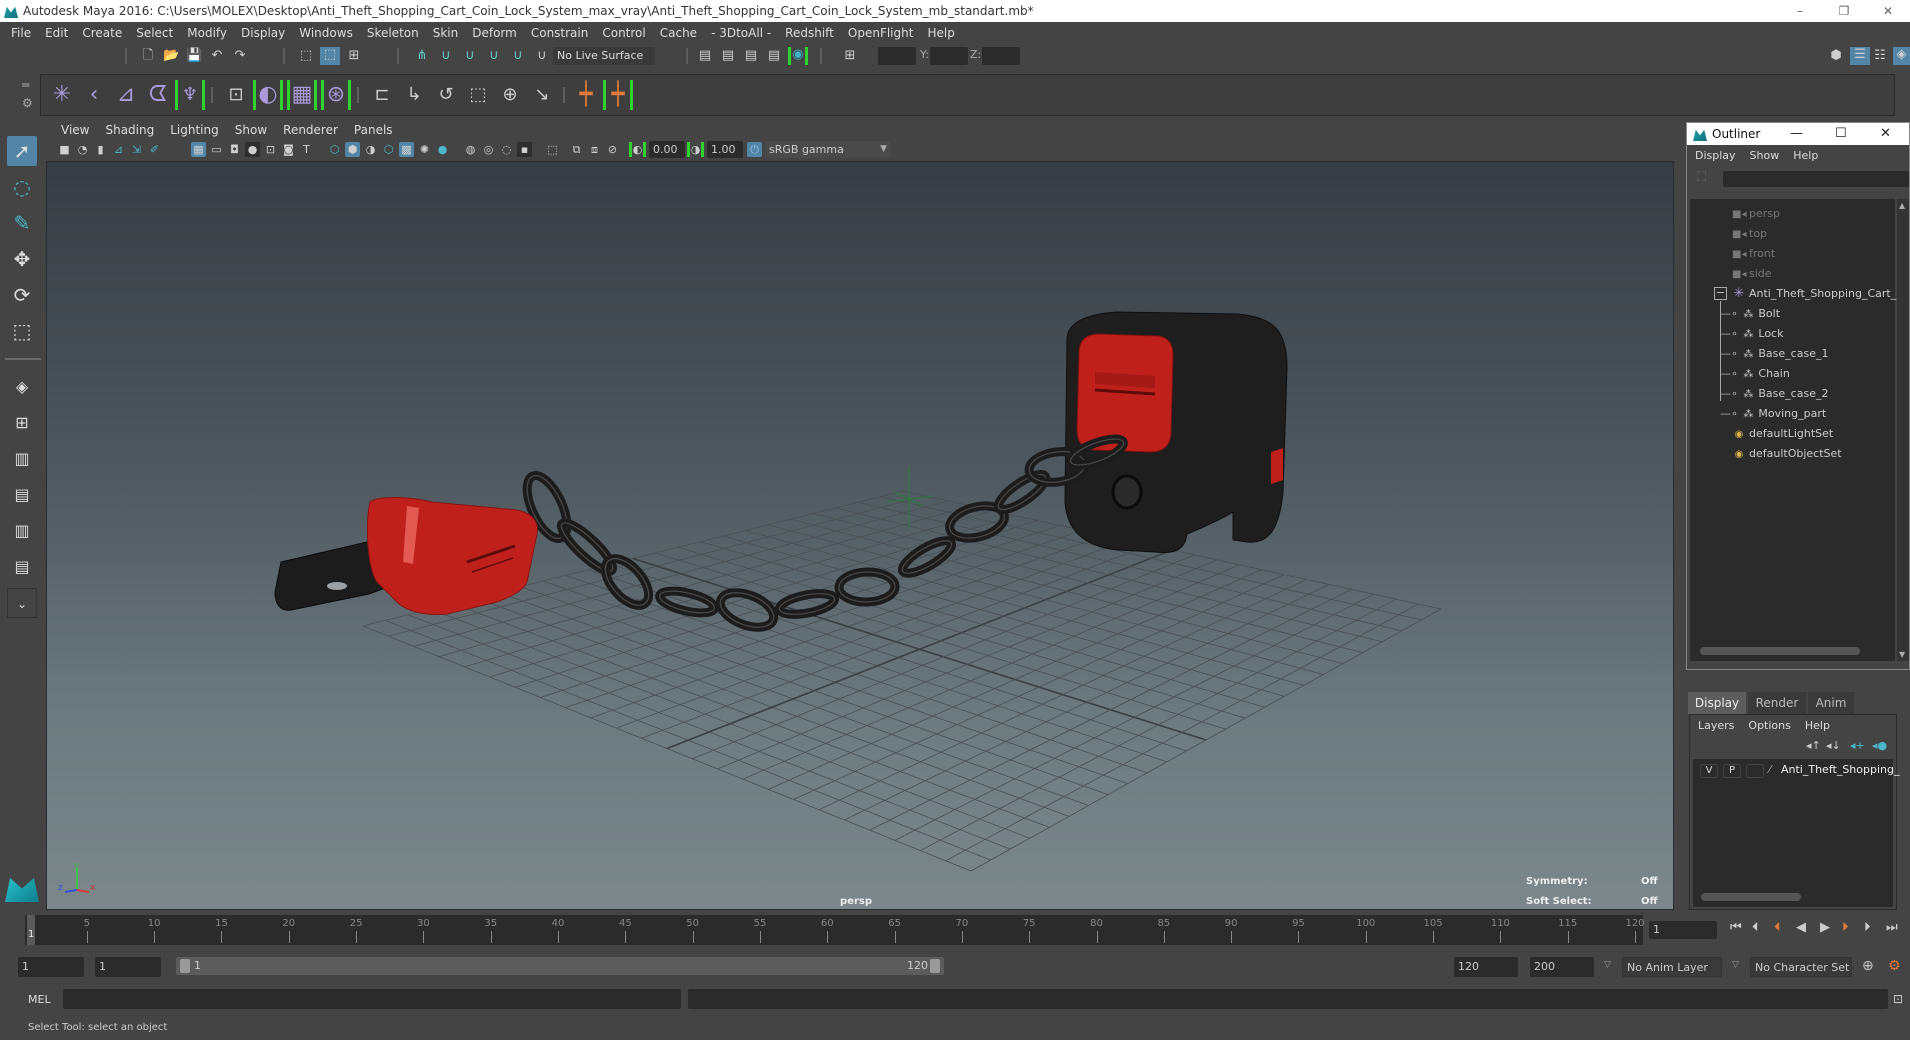 This screenshot has width=1910, height=1040. Describe the element at coordinates (22, 387) in the screenshot. I see `single-perspective-layout-icon: ◈` at that location.